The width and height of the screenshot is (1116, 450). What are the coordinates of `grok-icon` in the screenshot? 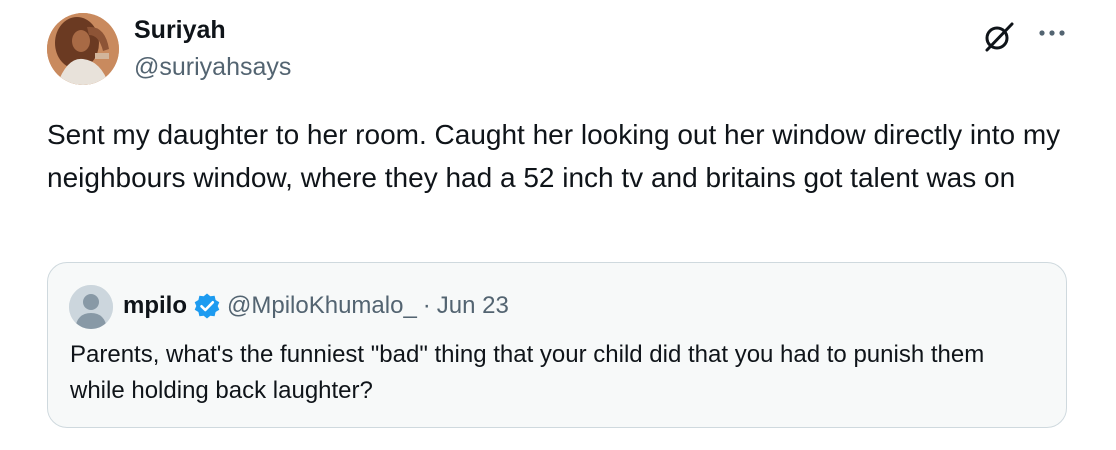 It's located at (999, 37).